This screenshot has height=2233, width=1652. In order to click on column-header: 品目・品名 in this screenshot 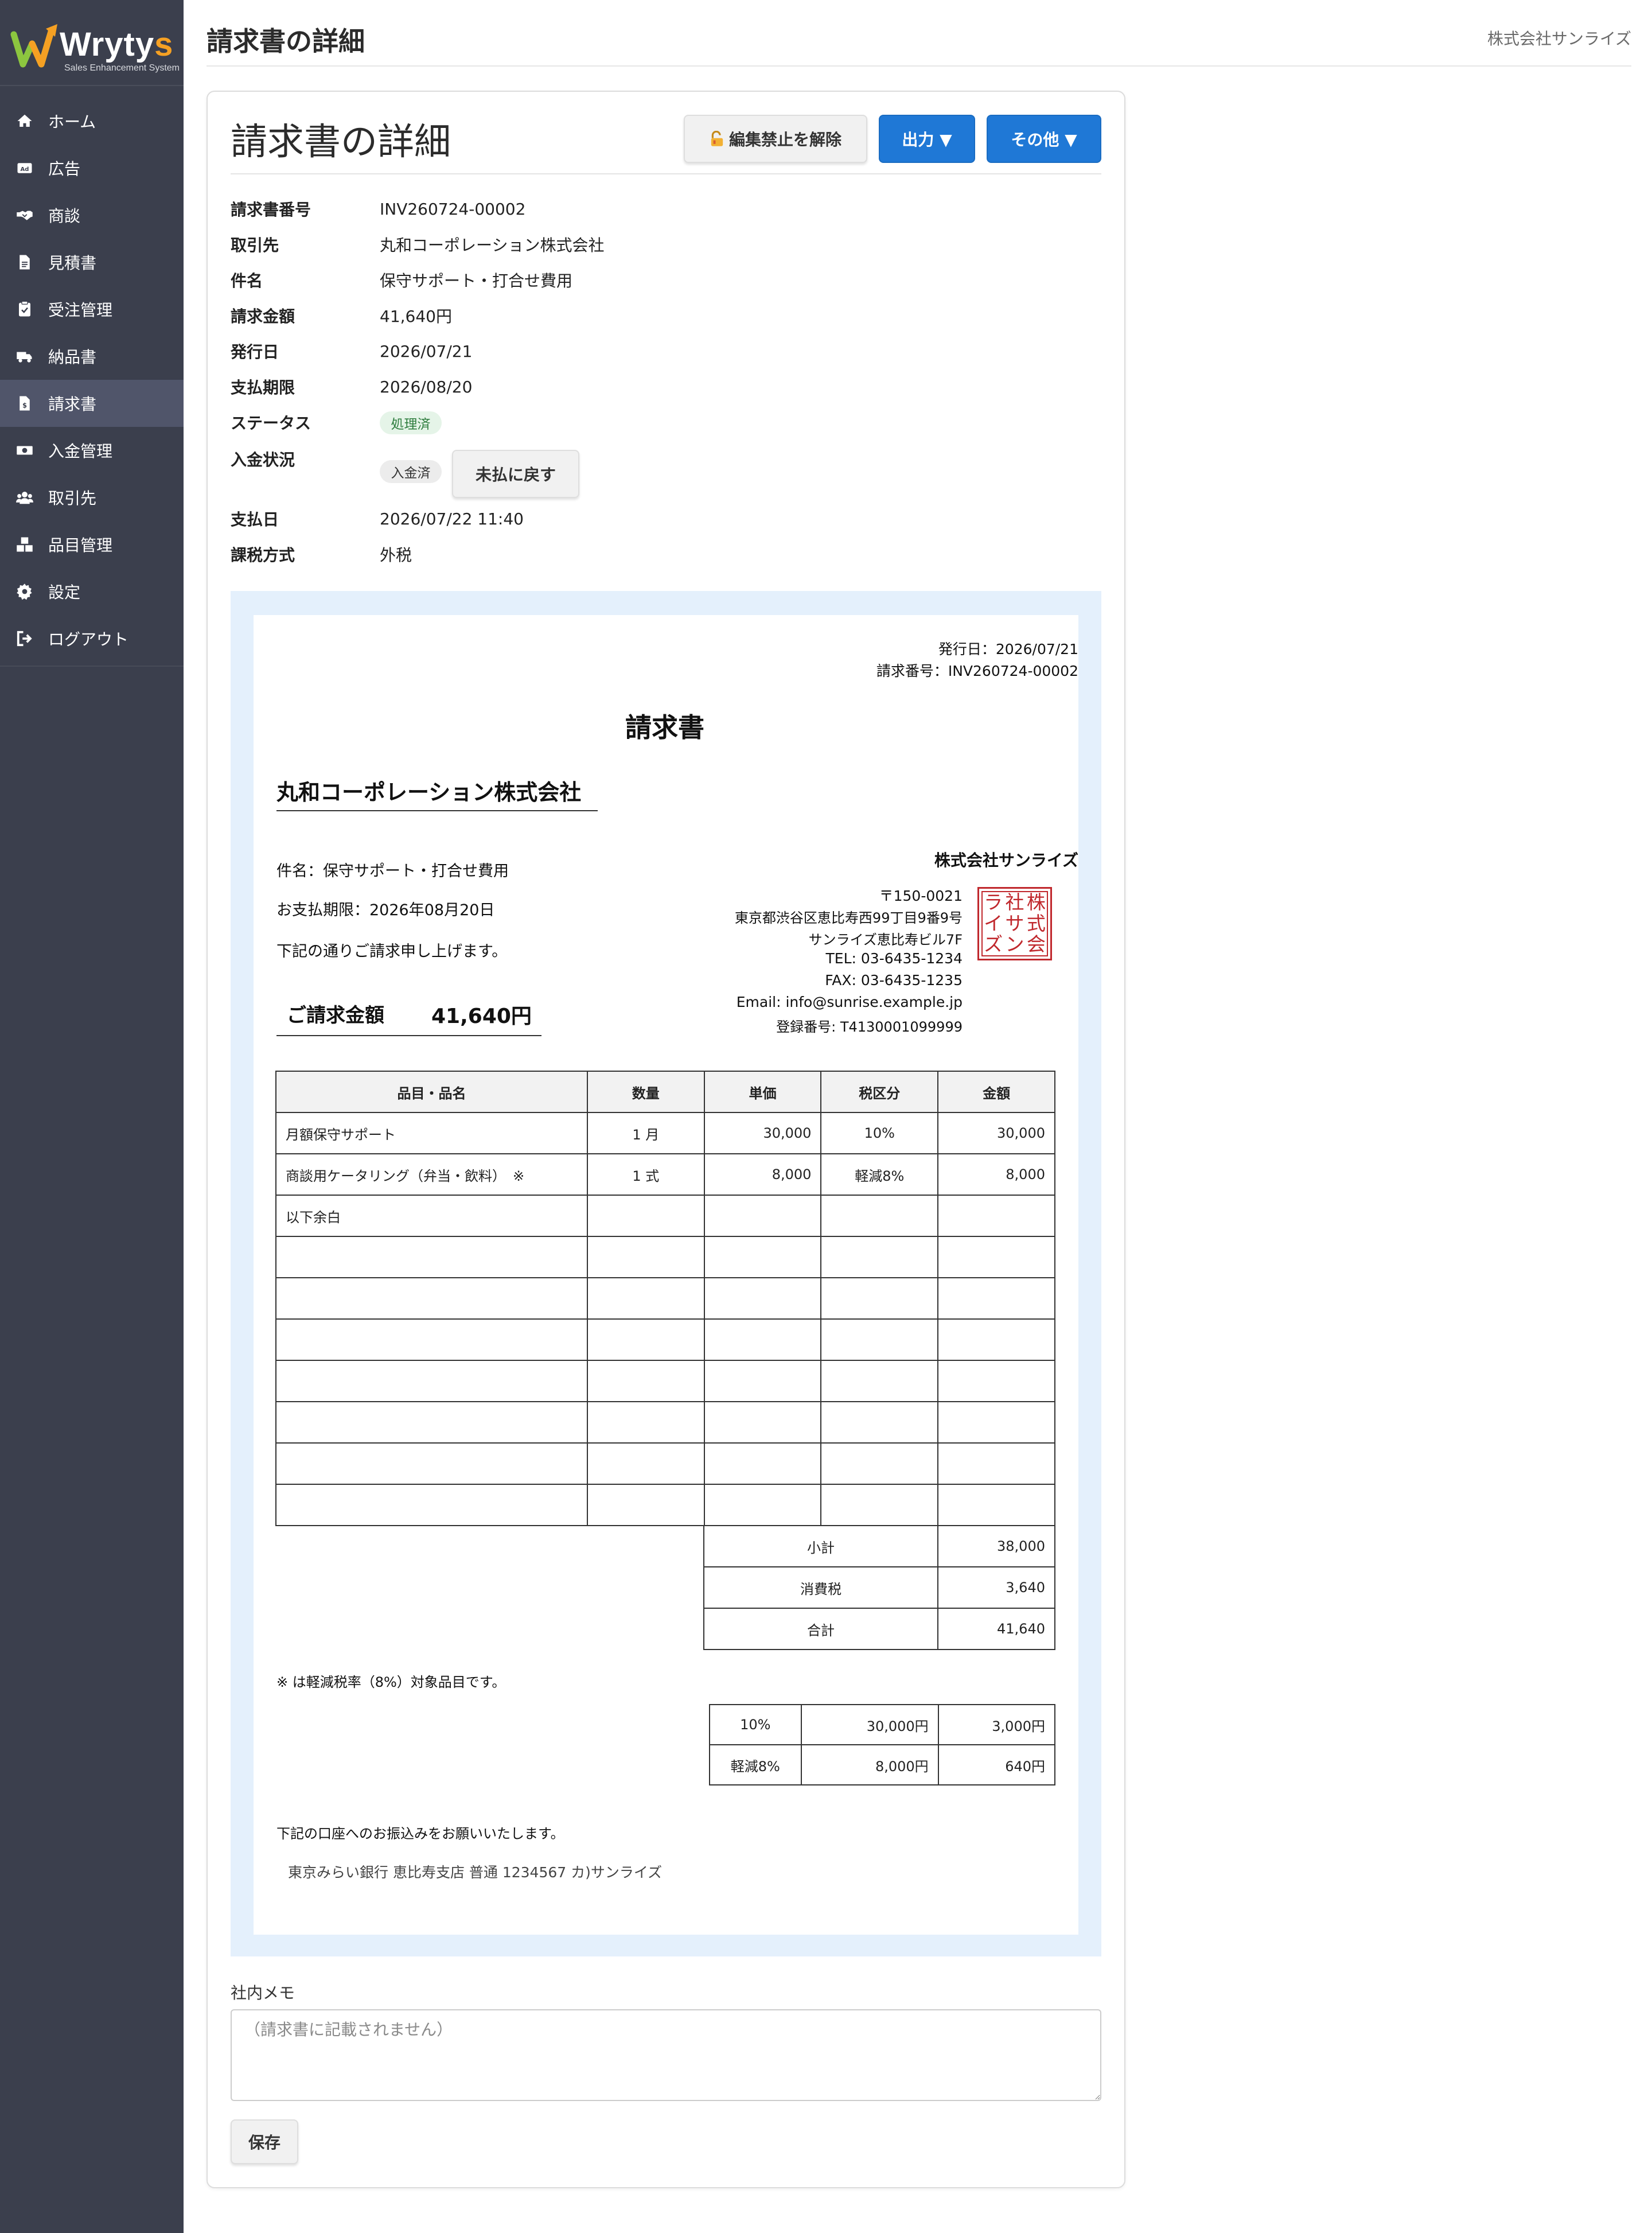, I will do `click(431, 1092)`.